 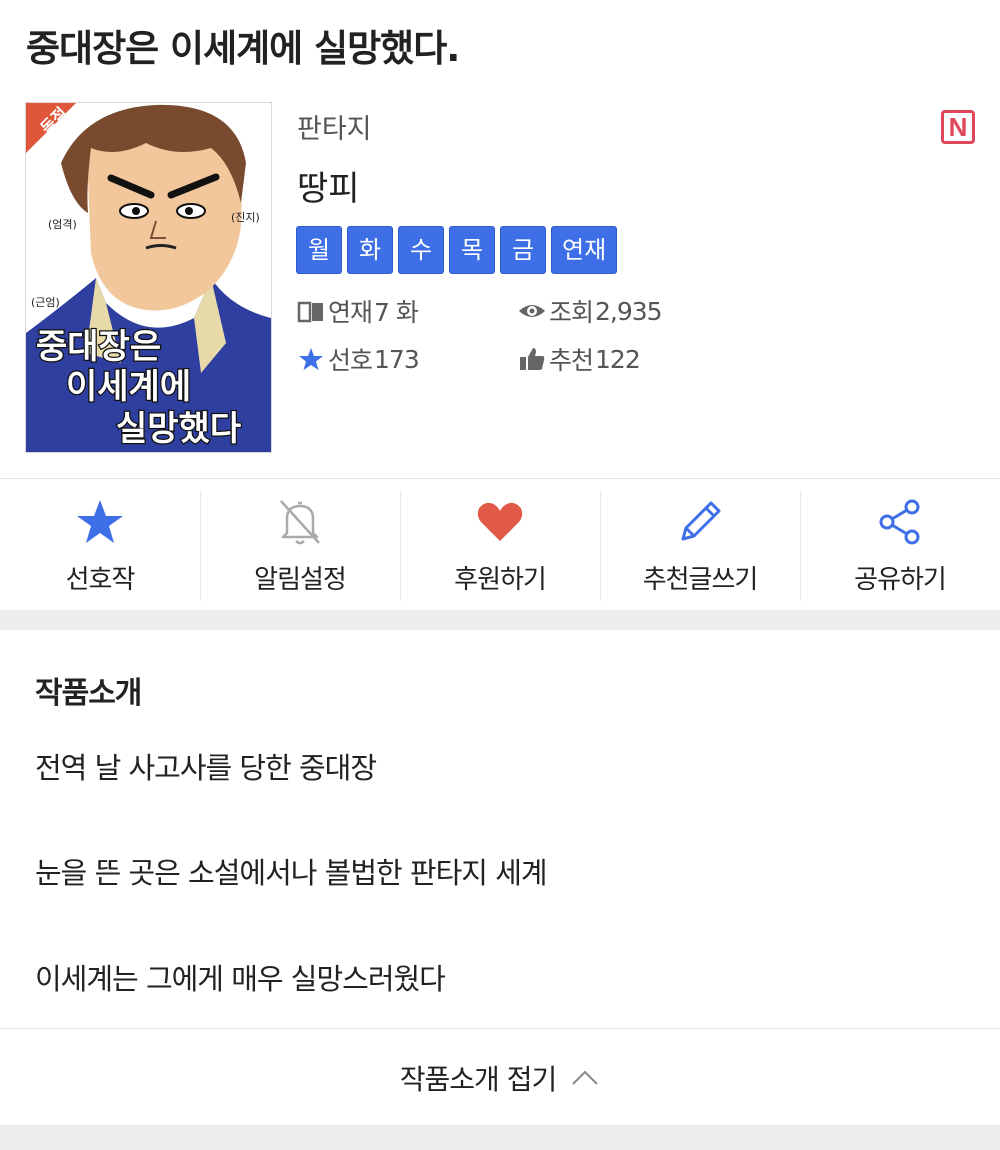 I want to click on review-button: 추천글쓰기, so click(x=700, y=545).